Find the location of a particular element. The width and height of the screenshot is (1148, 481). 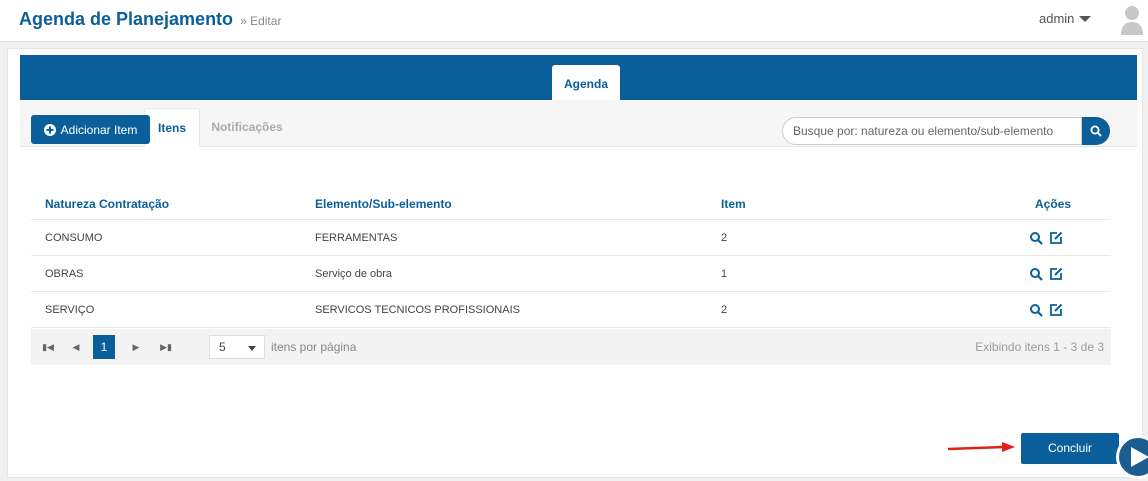

page-size-label: itens por página is located at coordinates (314, 347).